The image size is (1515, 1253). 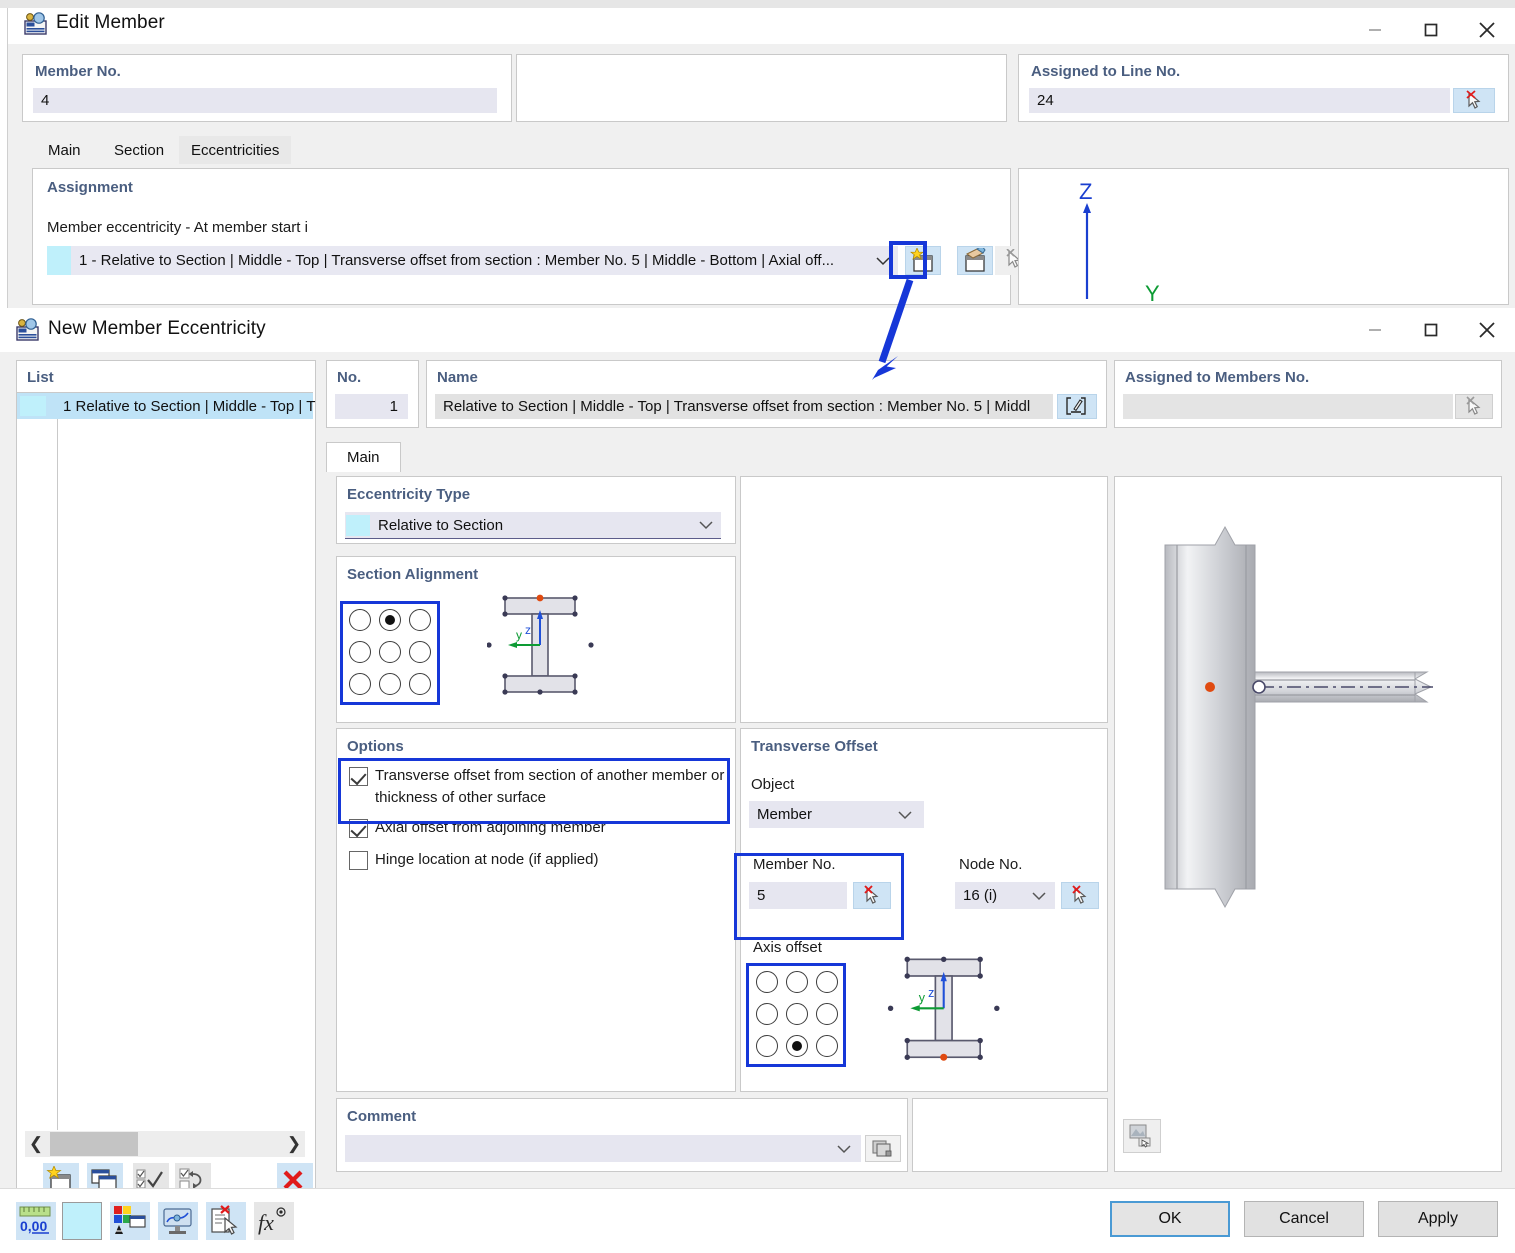 I want to click on edit-member-minimize-button, so click(x=1375, y=30).